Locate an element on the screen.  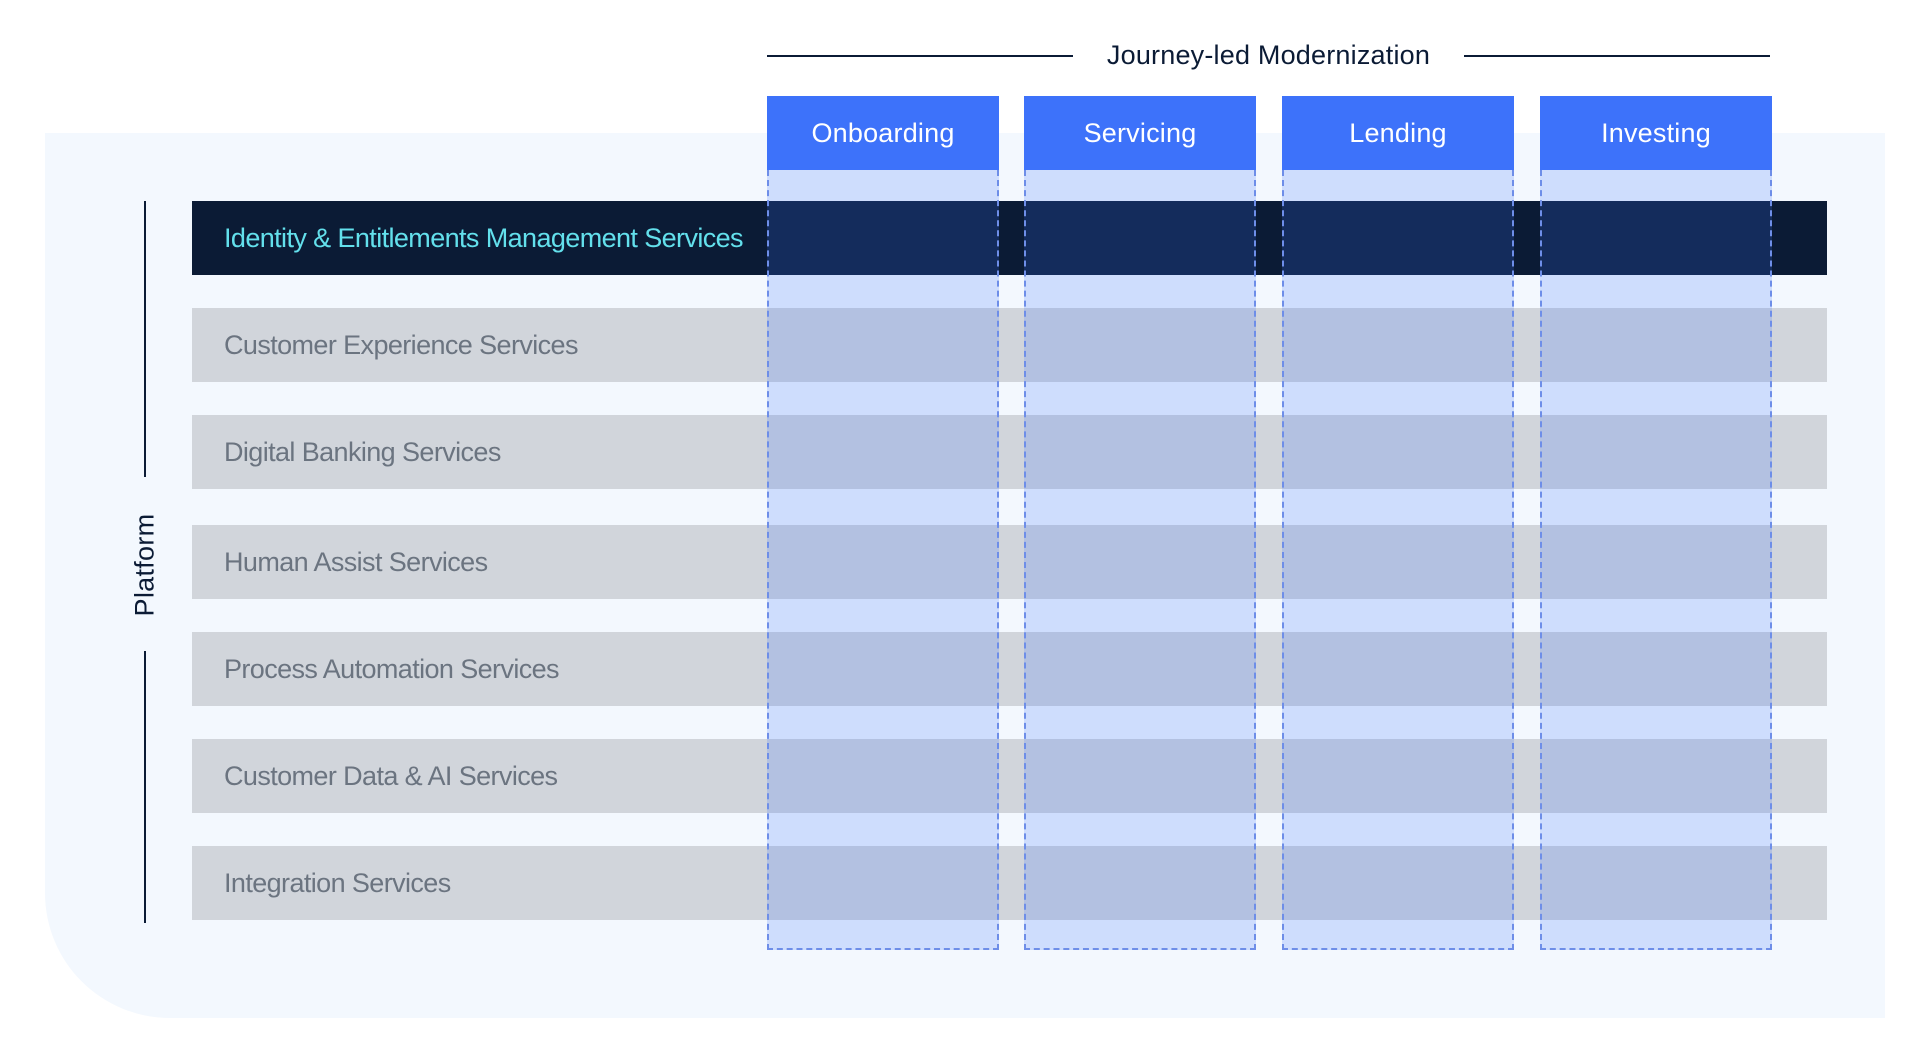
service-row-label: Digital Banking Services is located at coordinates (362, 451).